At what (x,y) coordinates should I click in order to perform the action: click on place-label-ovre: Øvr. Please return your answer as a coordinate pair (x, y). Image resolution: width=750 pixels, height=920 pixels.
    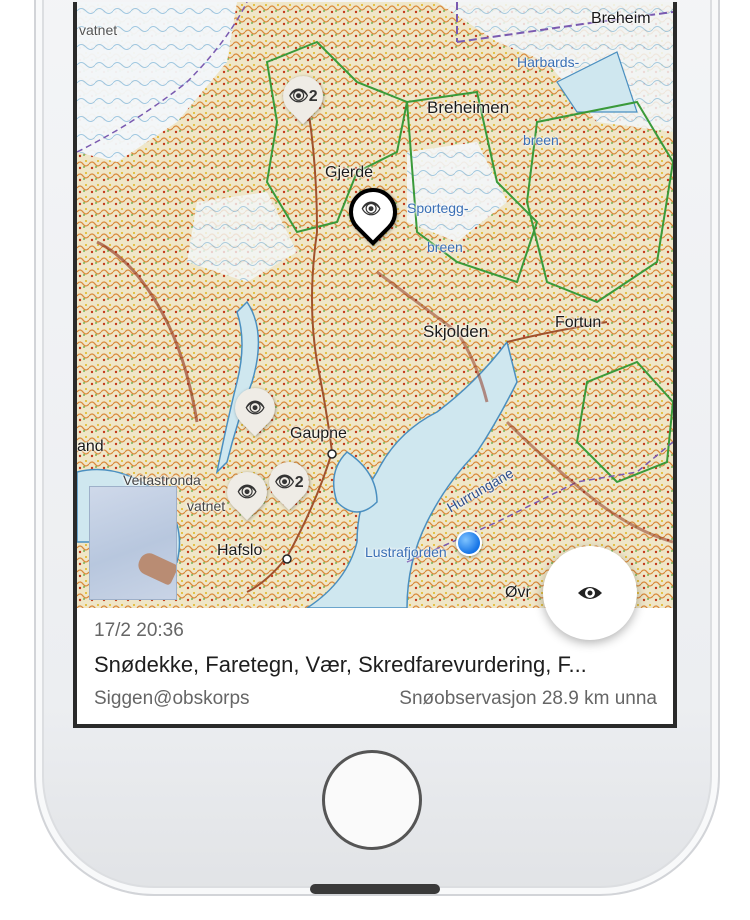
    Looking at the image, I should click on (518, 592).